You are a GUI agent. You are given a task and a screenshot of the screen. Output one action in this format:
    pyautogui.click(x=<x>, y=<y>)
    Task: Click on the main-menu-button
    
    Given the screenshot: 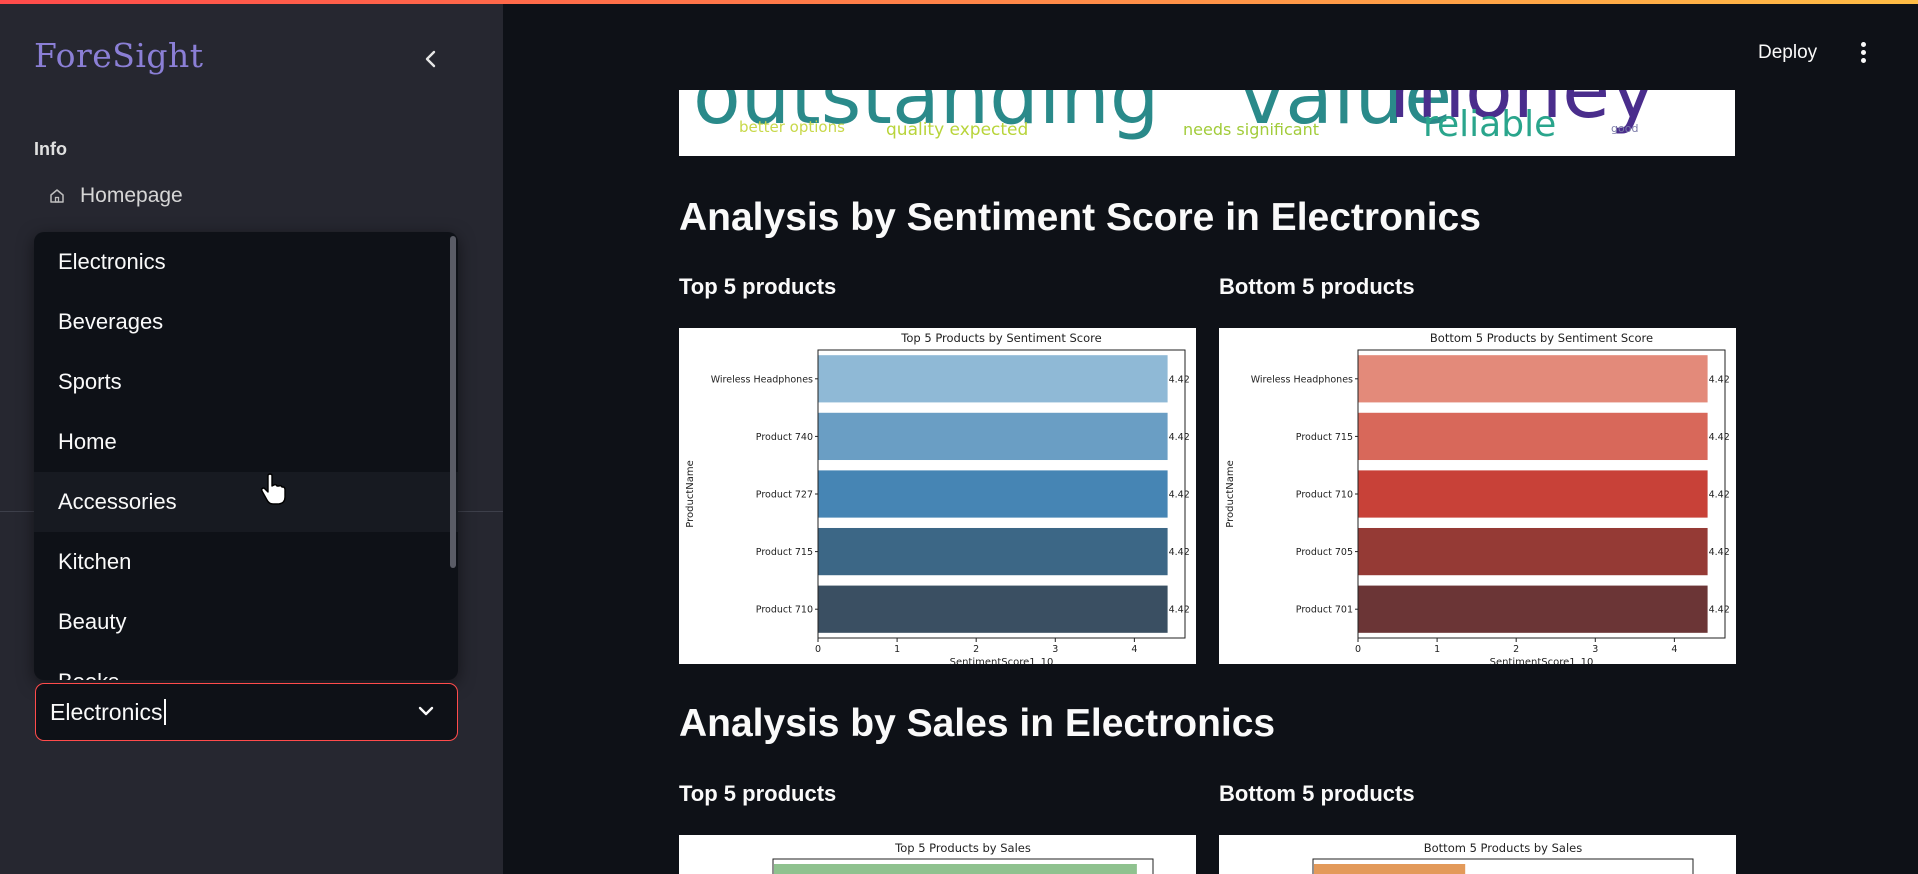 What is the action you would take?
    pyautogui.click(x=1863, y=54)
    